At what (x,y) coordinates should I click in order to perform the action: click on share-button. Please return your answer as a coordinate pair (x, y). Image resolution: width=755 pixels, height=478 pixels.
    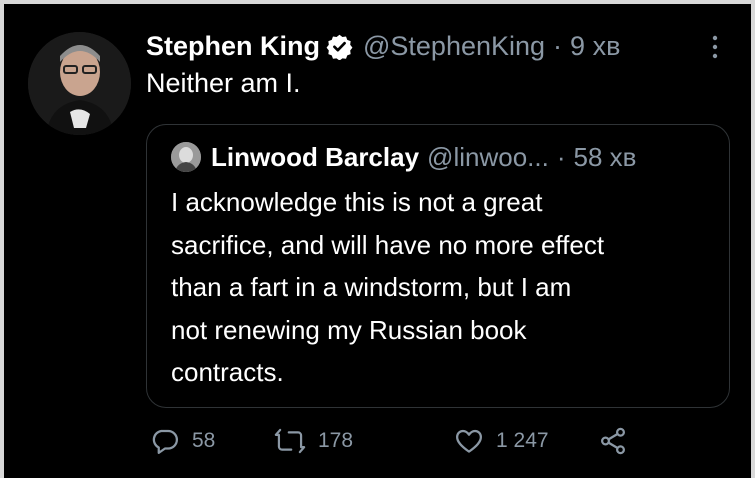
    Looking at the image, I should click on (619, 441).